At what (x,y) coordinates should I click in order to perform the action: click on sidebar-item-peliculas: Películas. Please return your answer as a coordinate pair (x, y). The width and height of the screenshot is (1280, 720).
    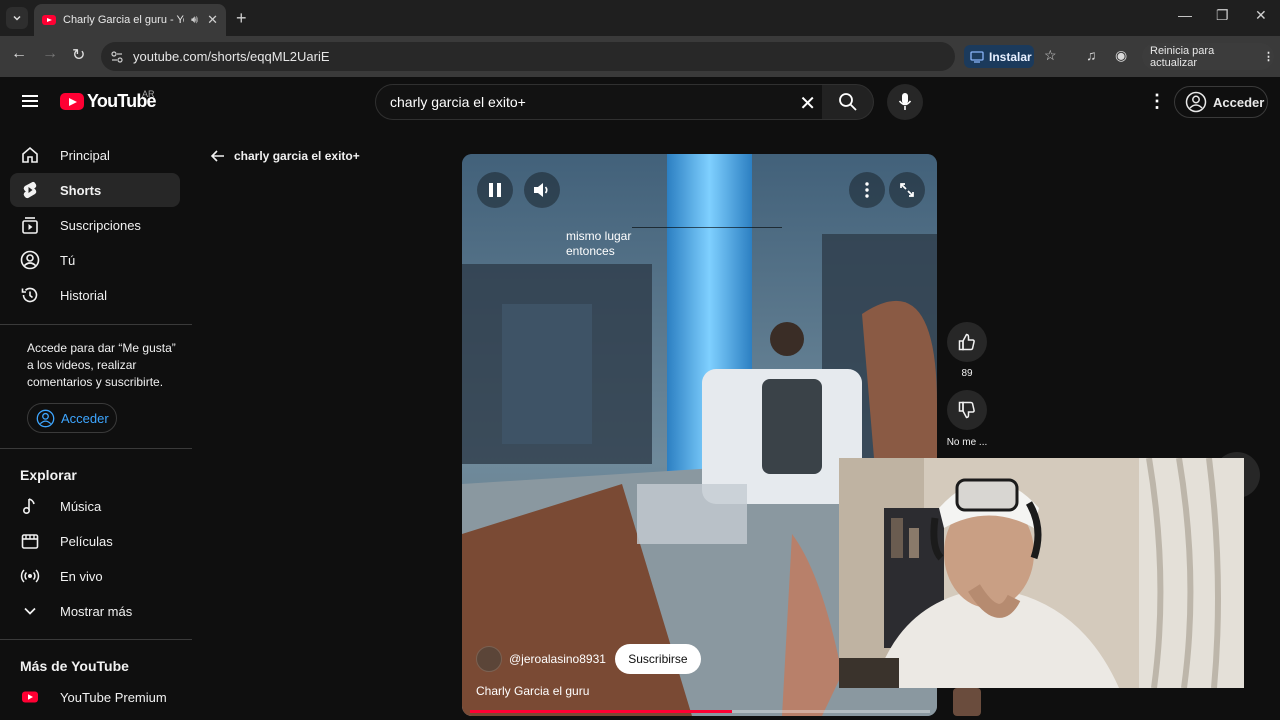
    Looking at the image, I should click on (95, 541).